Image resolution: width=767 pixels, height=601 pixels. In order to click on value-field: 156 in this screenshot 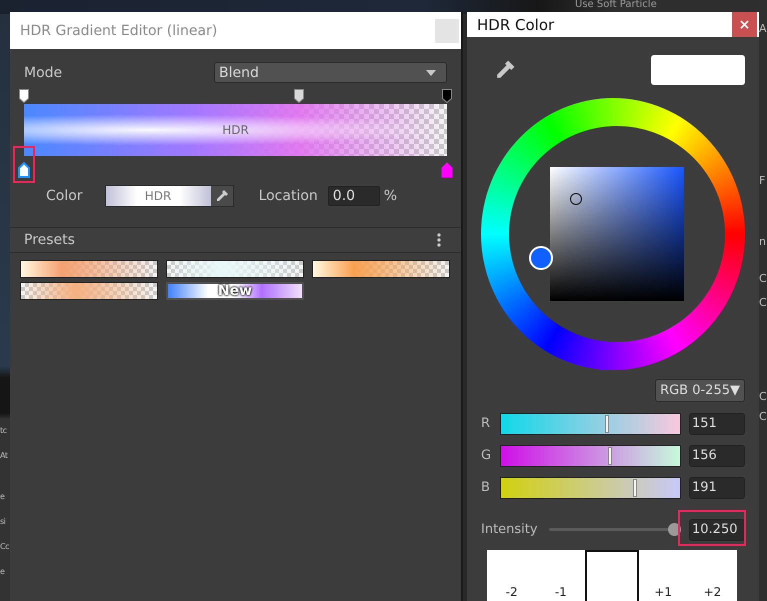, I will do `click(717, 455)`.